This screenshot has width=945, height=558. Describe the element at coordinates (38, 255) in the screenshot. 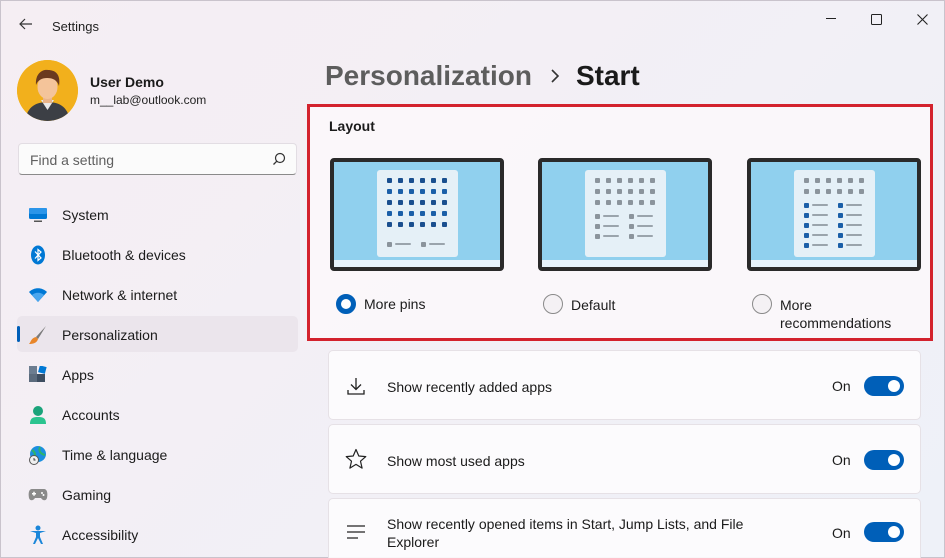

I see `bluetooth-icon` at that location.